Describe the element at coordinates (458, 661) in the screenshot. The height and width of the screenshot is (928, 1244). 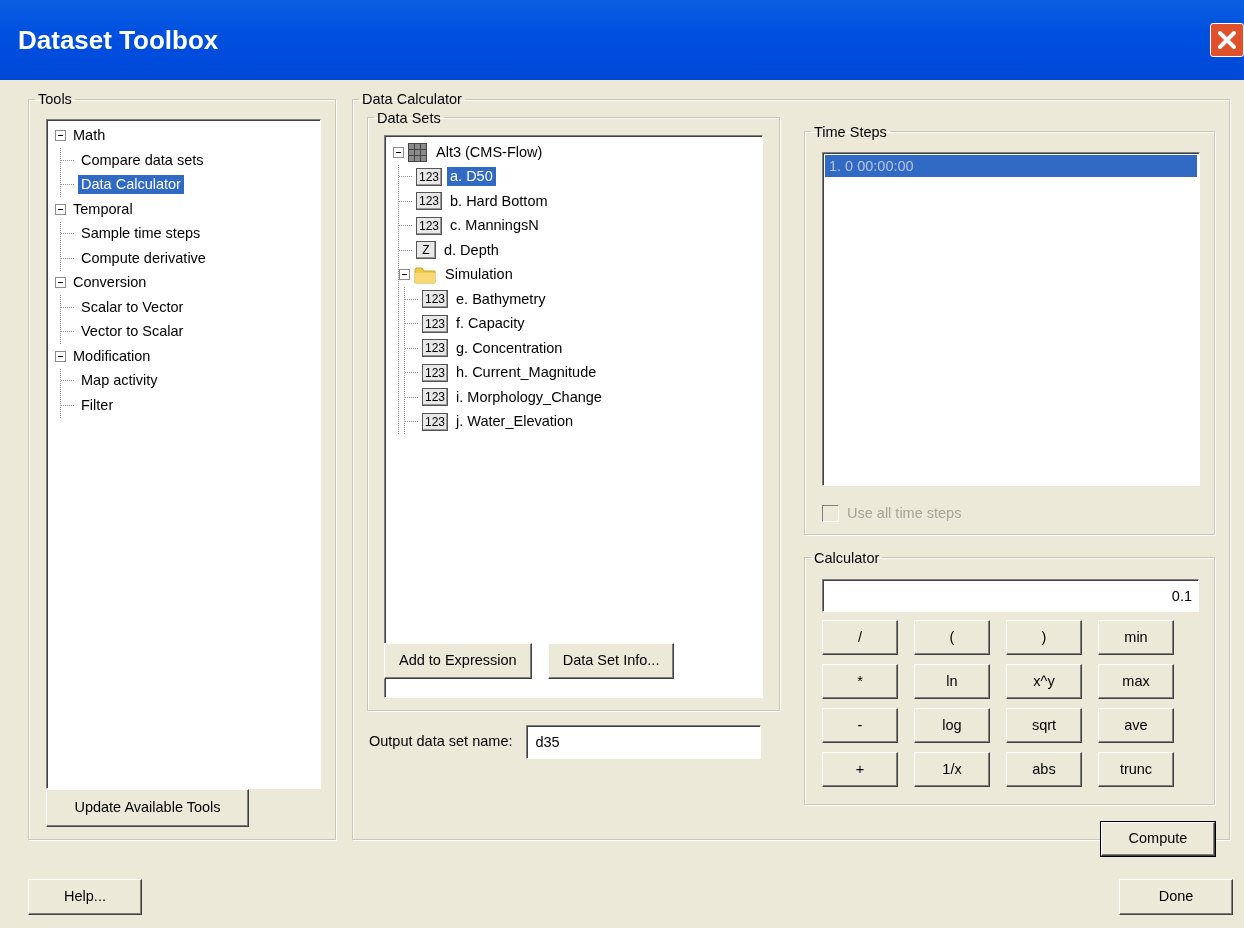
I see `data-set-button: Add to Expression` at that location.